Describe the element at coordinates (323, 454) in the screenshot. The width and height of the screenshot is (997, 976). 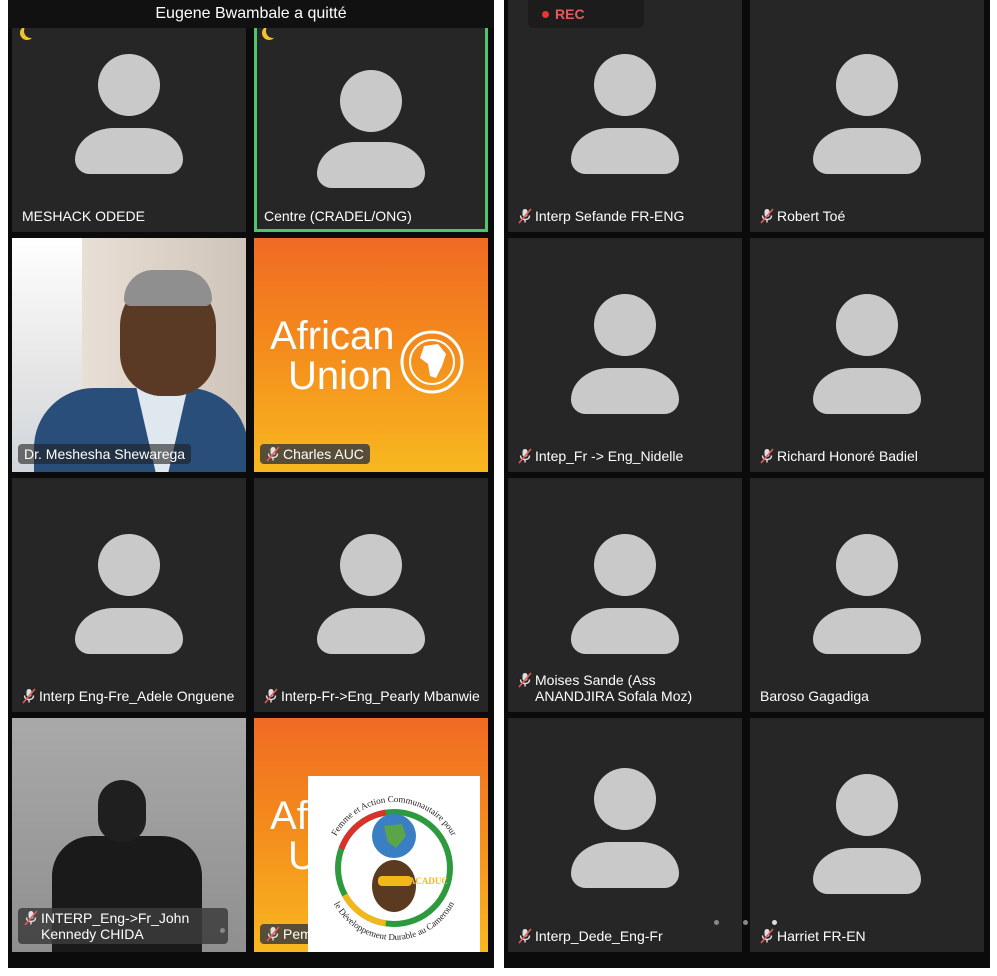
I see `participant-name: Charles AUC` at that location.